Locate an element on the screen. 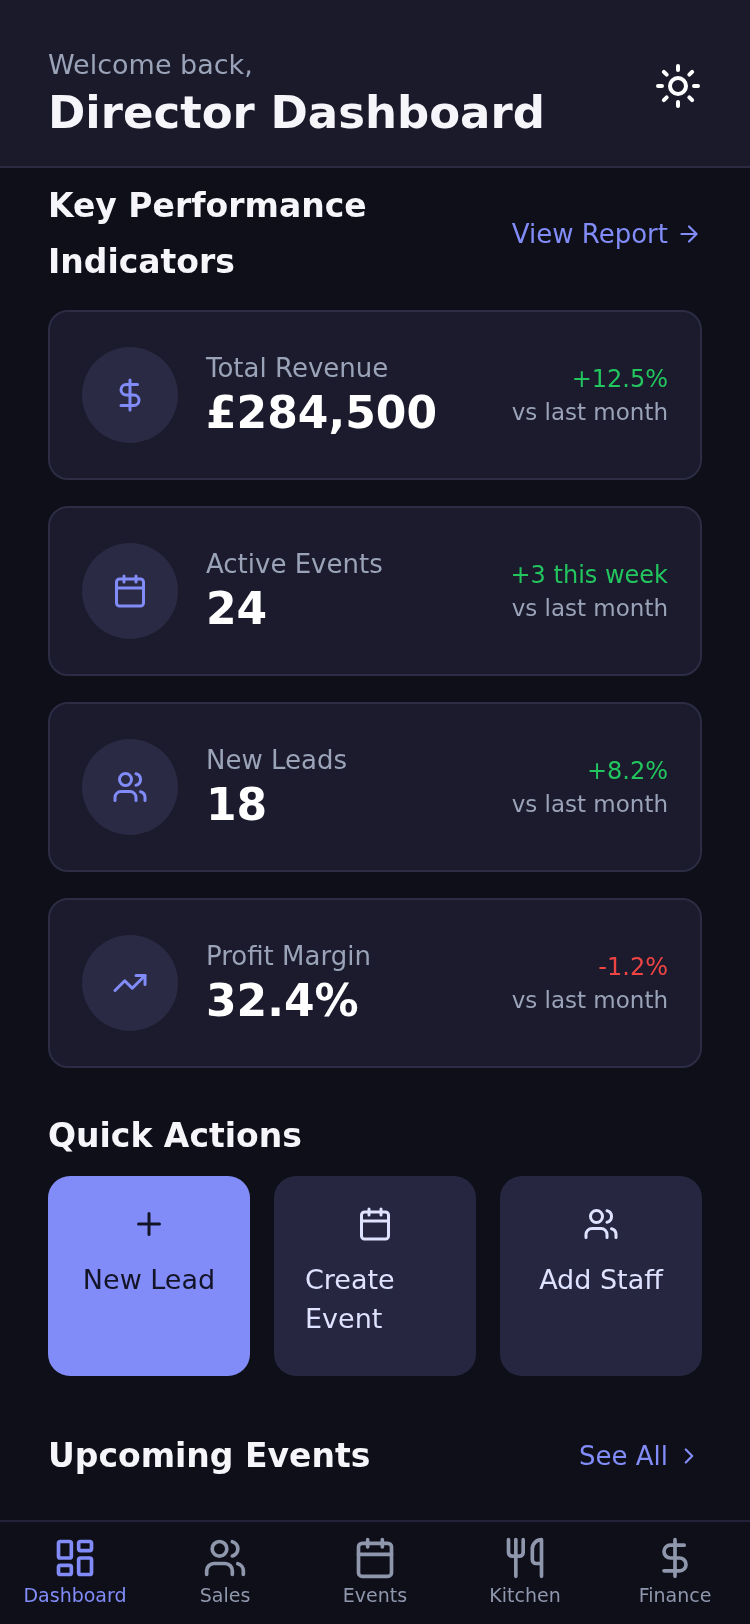  kpi-value: 32.4% is located at coordinates (283, 1000).